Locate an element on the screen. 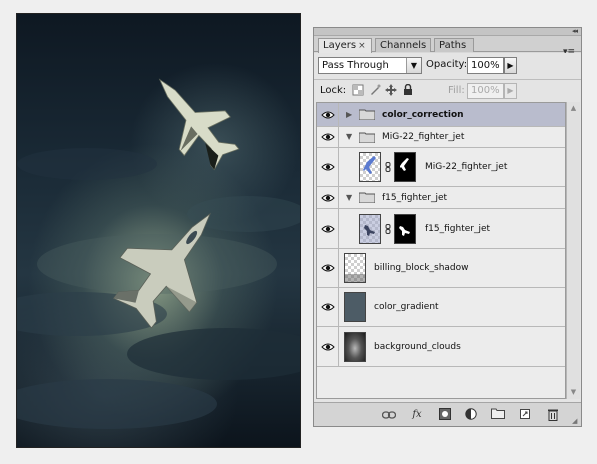 This screenshot has height=464, width=597. lock-all-icon is located at coordinates (408, 90).